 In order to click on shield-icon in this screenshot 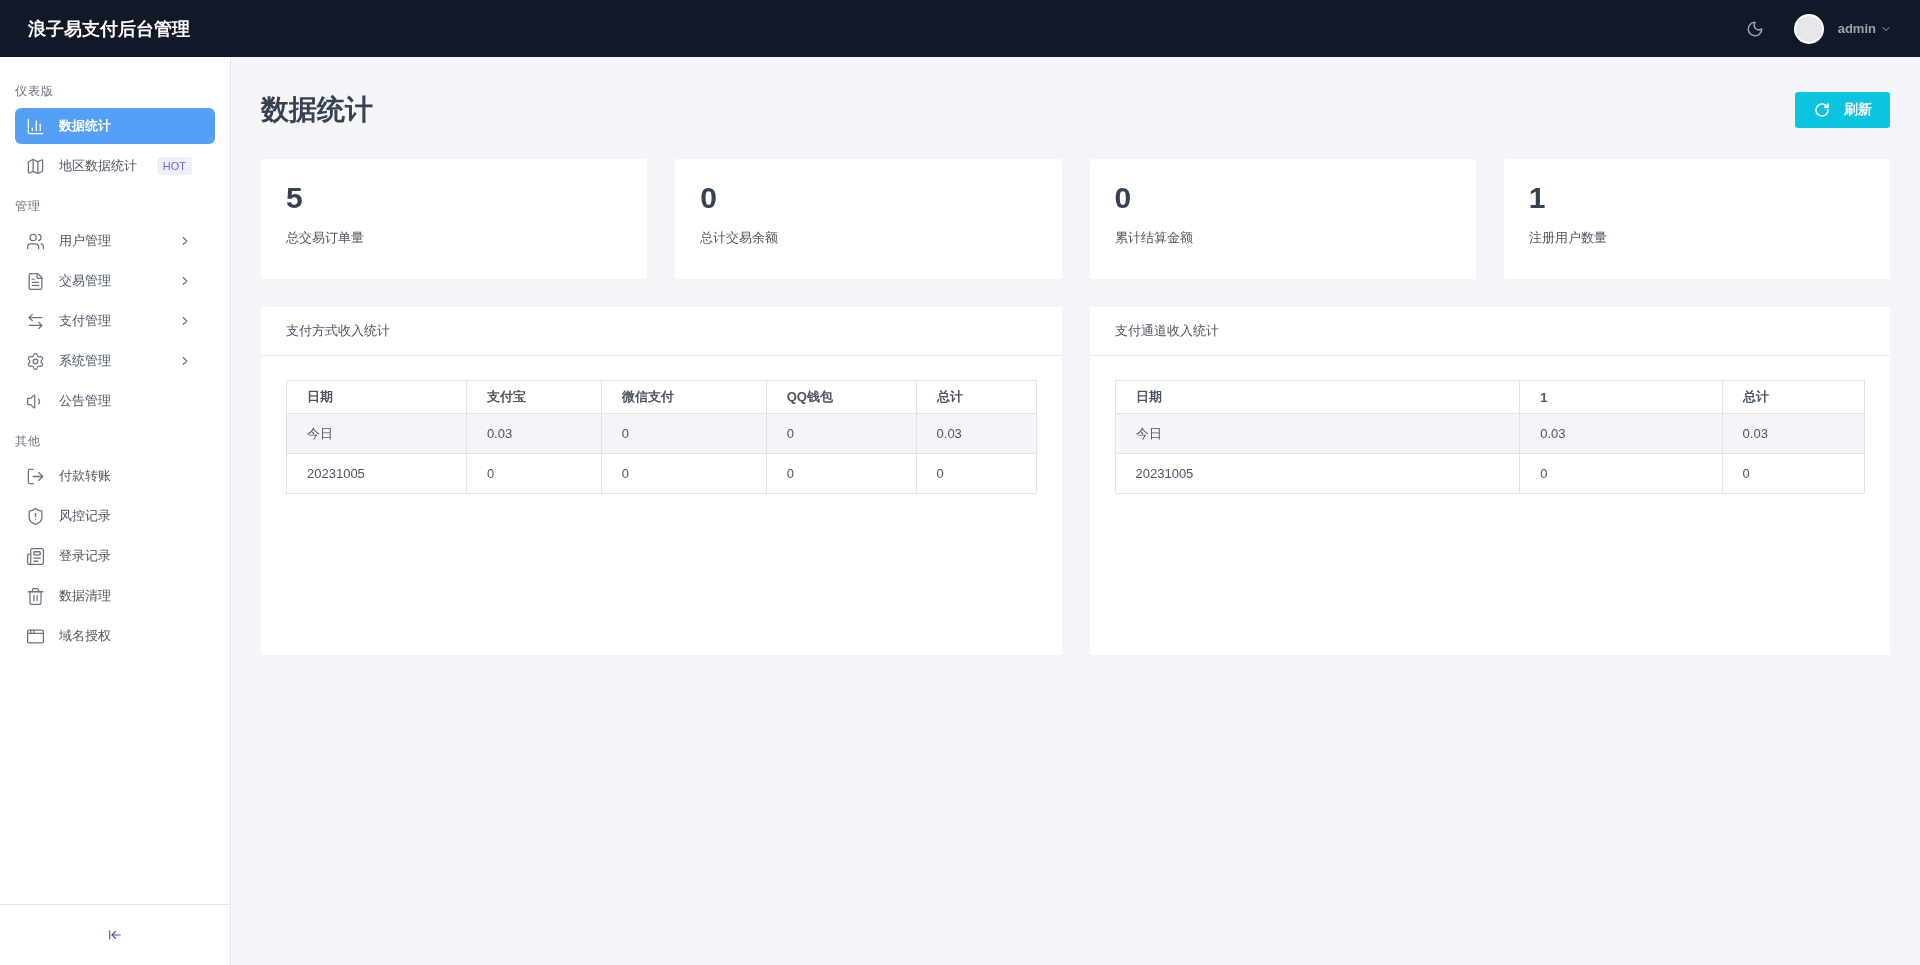, I will do `click(35, 516)`.